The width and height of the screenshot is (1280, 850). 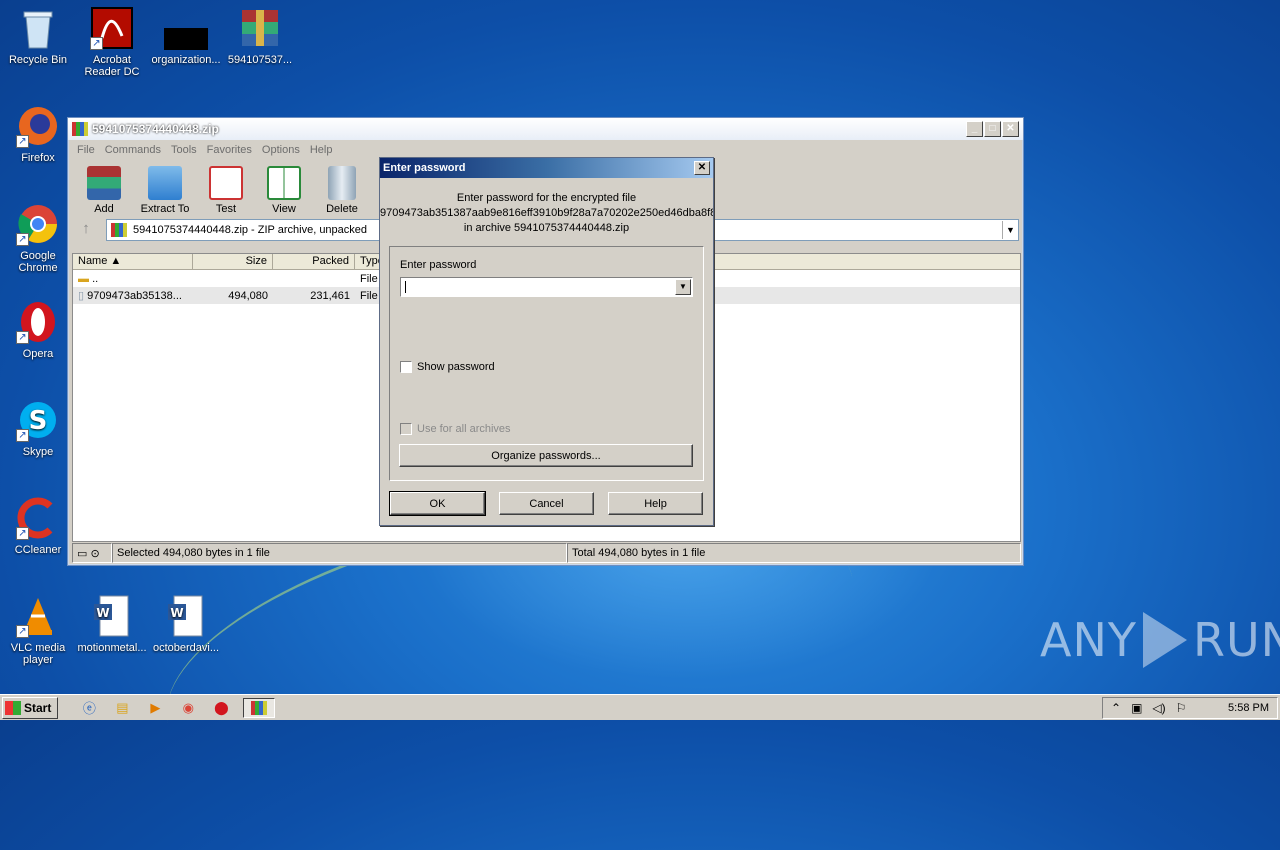 I want to click on explorer-folder-icon: ▤, so click(x=122, y=708).